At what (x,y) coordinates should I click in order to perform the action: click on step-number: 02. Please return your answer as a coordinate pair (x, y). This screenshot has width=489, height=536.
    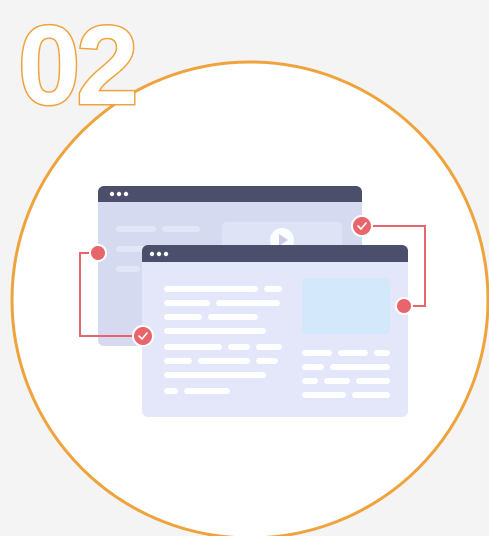
    Looking at the image, I should click on (76, 65).